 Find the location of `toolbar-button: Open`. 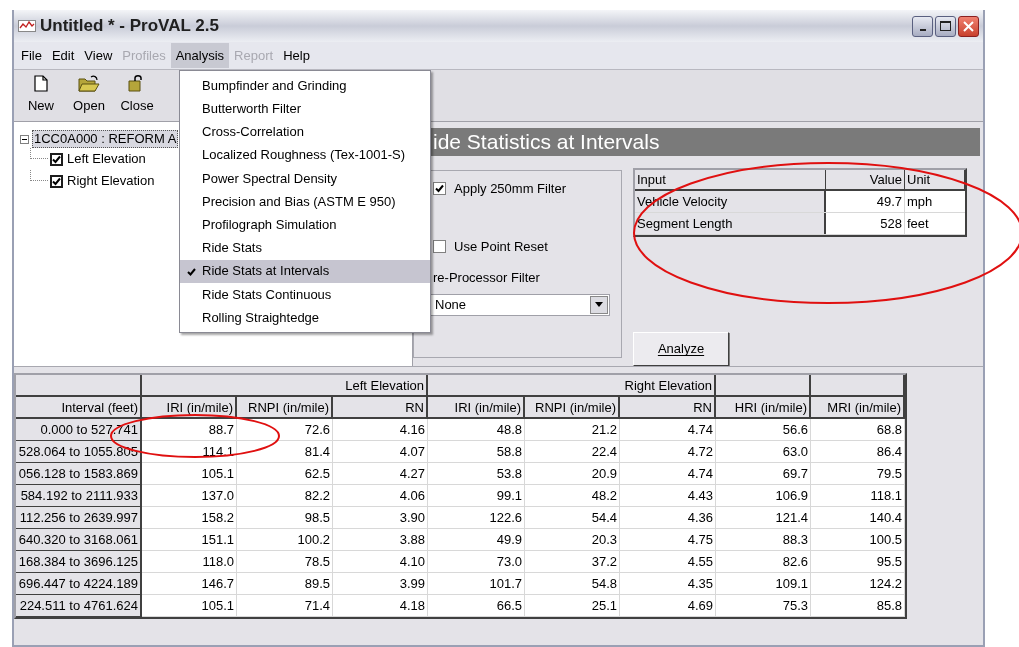

toolbar-button: Open is located at coordinates (89, 95).